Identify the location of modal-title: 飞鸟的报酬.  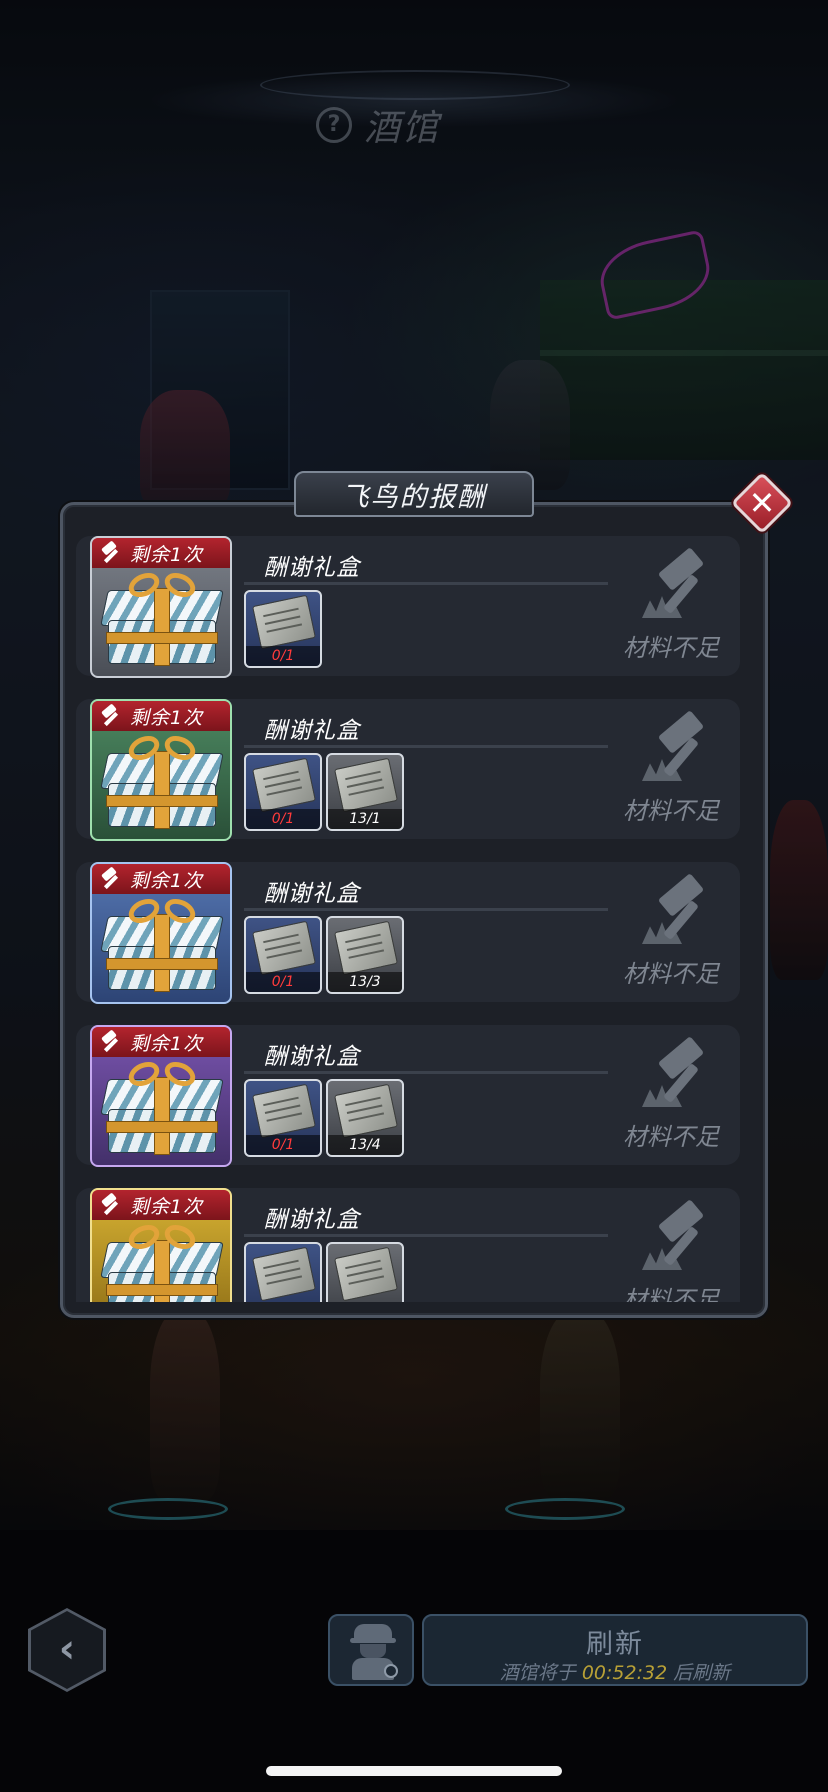
(414, 497).